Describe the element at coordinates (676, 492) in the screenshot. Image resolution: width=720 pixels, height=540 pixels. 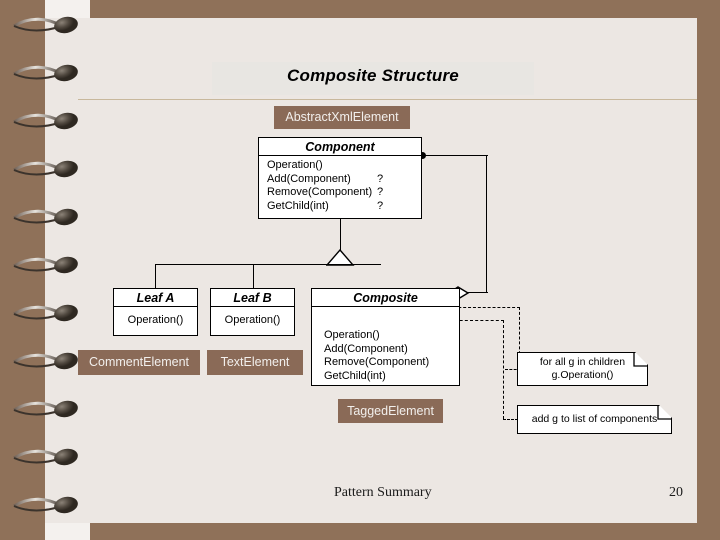
I see `page-number: 20` at that location.